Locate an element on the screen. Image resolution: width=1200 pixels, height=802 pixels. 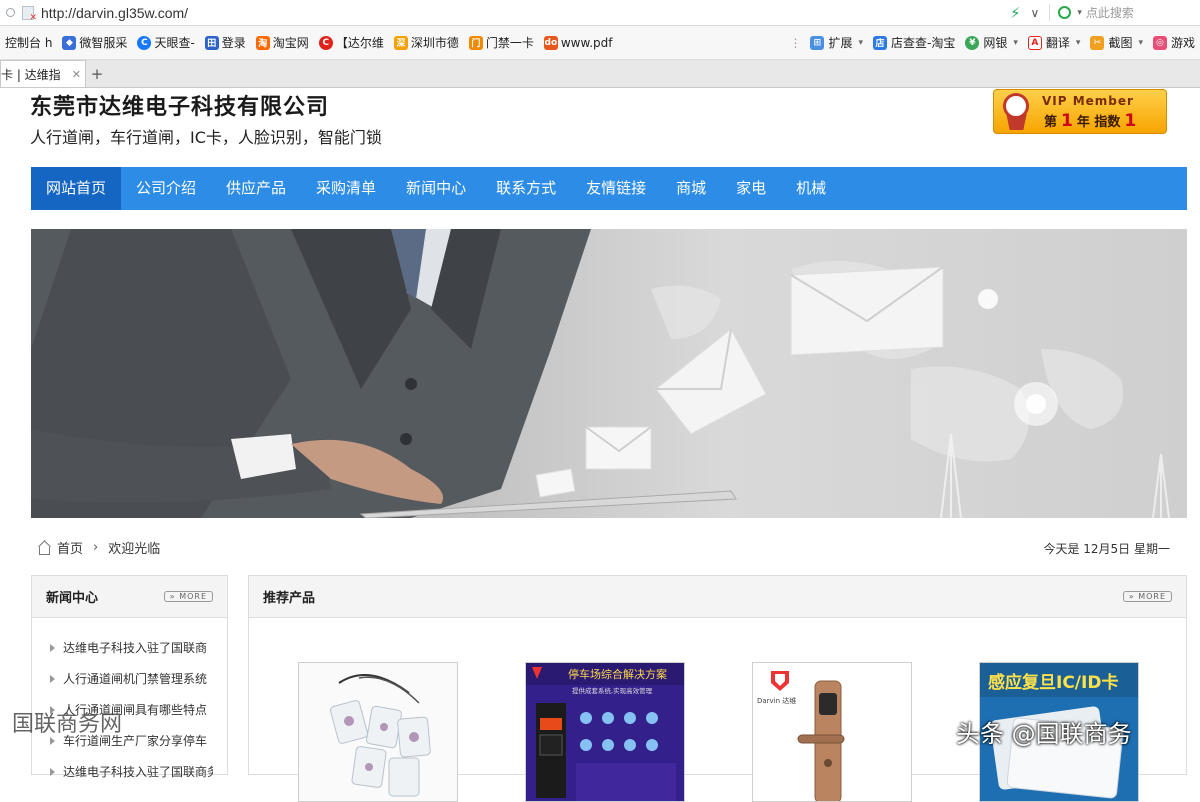
bookmark-label: 深圳市德 is located at coordinates (434, 43).